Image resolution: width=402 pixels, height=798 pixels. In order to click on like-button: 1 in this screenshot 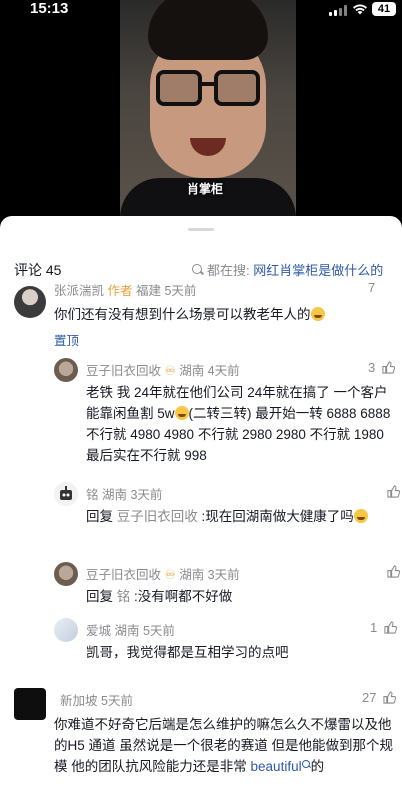, I will do `click(383, 627)`.